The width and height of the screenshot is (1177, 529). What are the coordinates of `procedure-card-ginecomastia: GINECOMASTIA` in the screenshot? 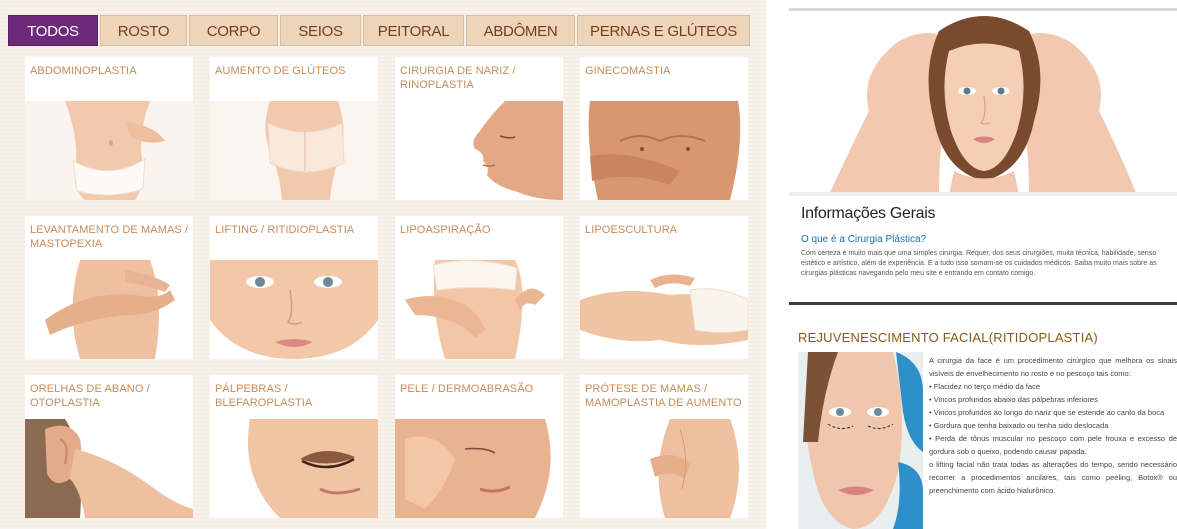 It's located at (664, 128).